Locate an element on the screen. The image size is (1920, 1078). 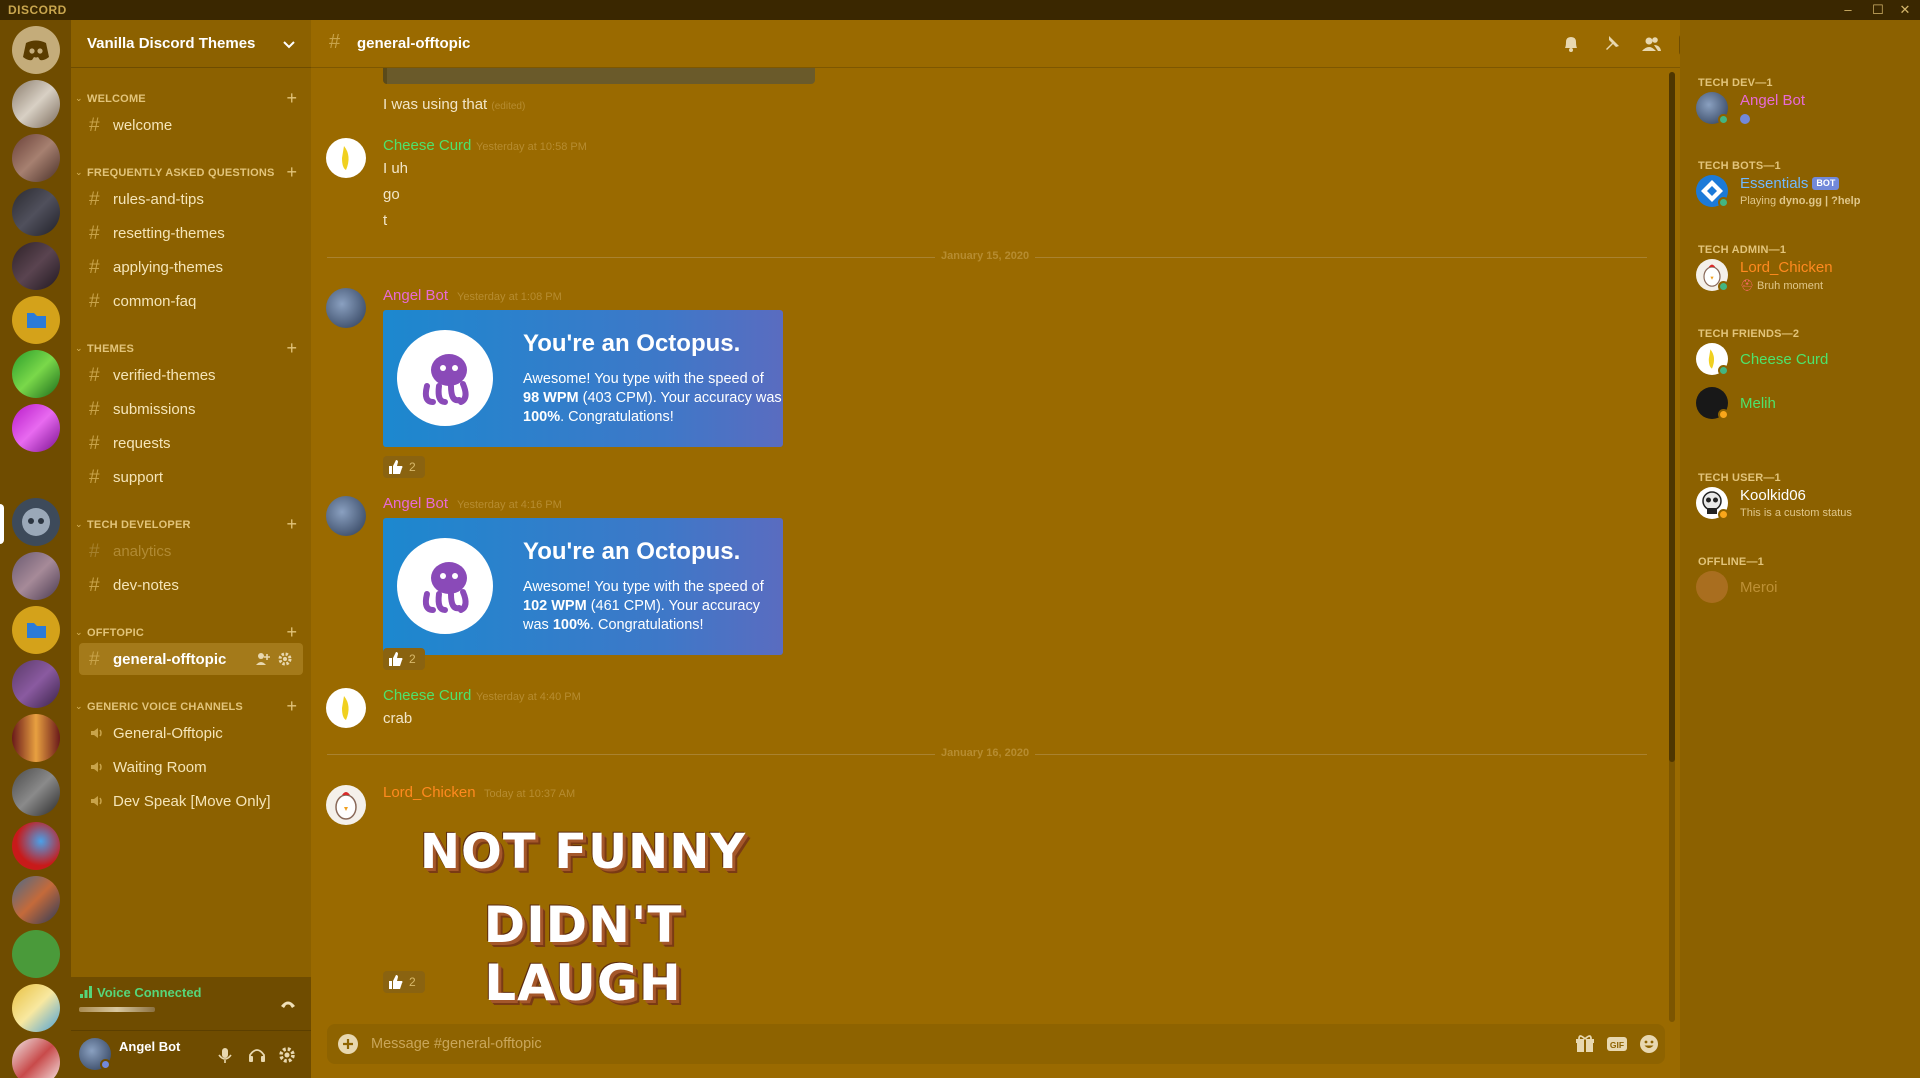
category-themes: ⌄ THEMES + is located at coordinates (191, 348).